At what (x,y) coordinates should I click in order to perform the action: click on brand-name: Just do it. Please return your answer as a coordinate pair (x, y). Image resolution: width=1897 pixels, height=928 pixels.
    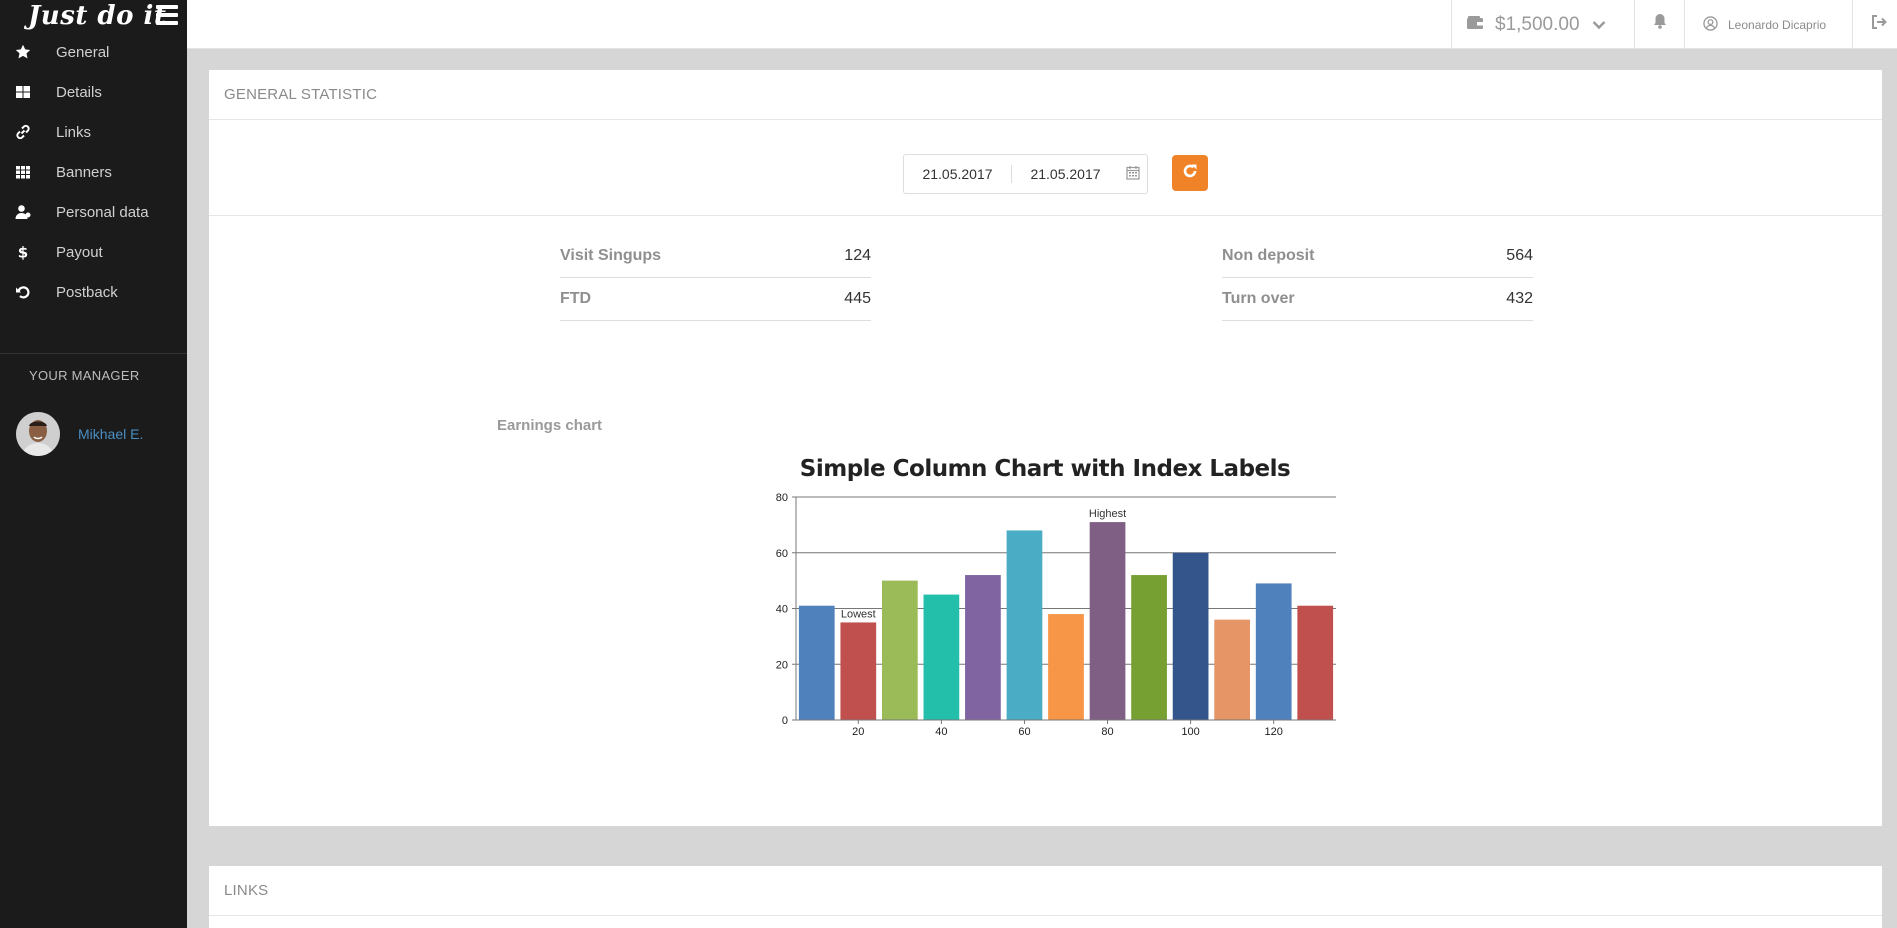
    Looking at the image, I should click on (97, 16).